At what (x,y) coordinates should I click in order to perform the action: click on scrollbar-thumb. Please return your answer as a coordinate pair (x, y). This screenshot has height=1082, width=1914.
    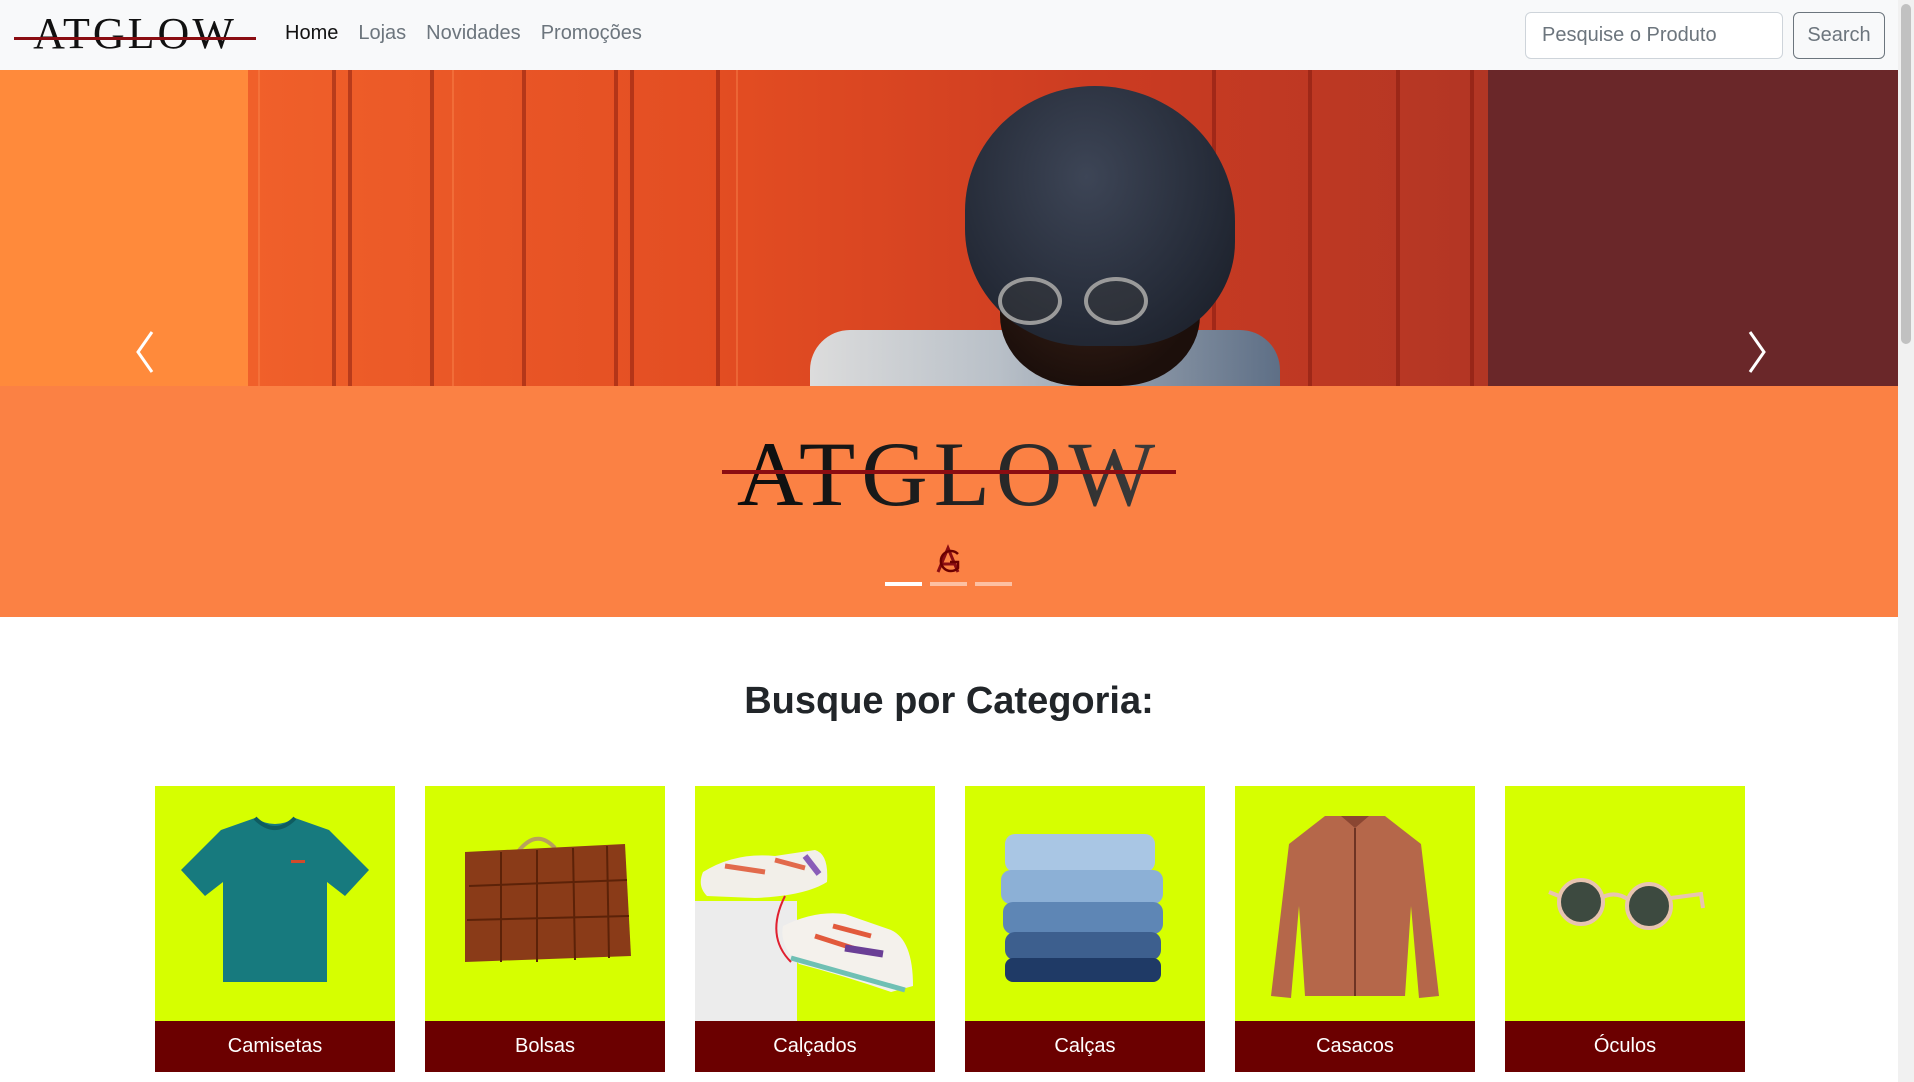
    Looking at the image, I should click on (1906, 174).